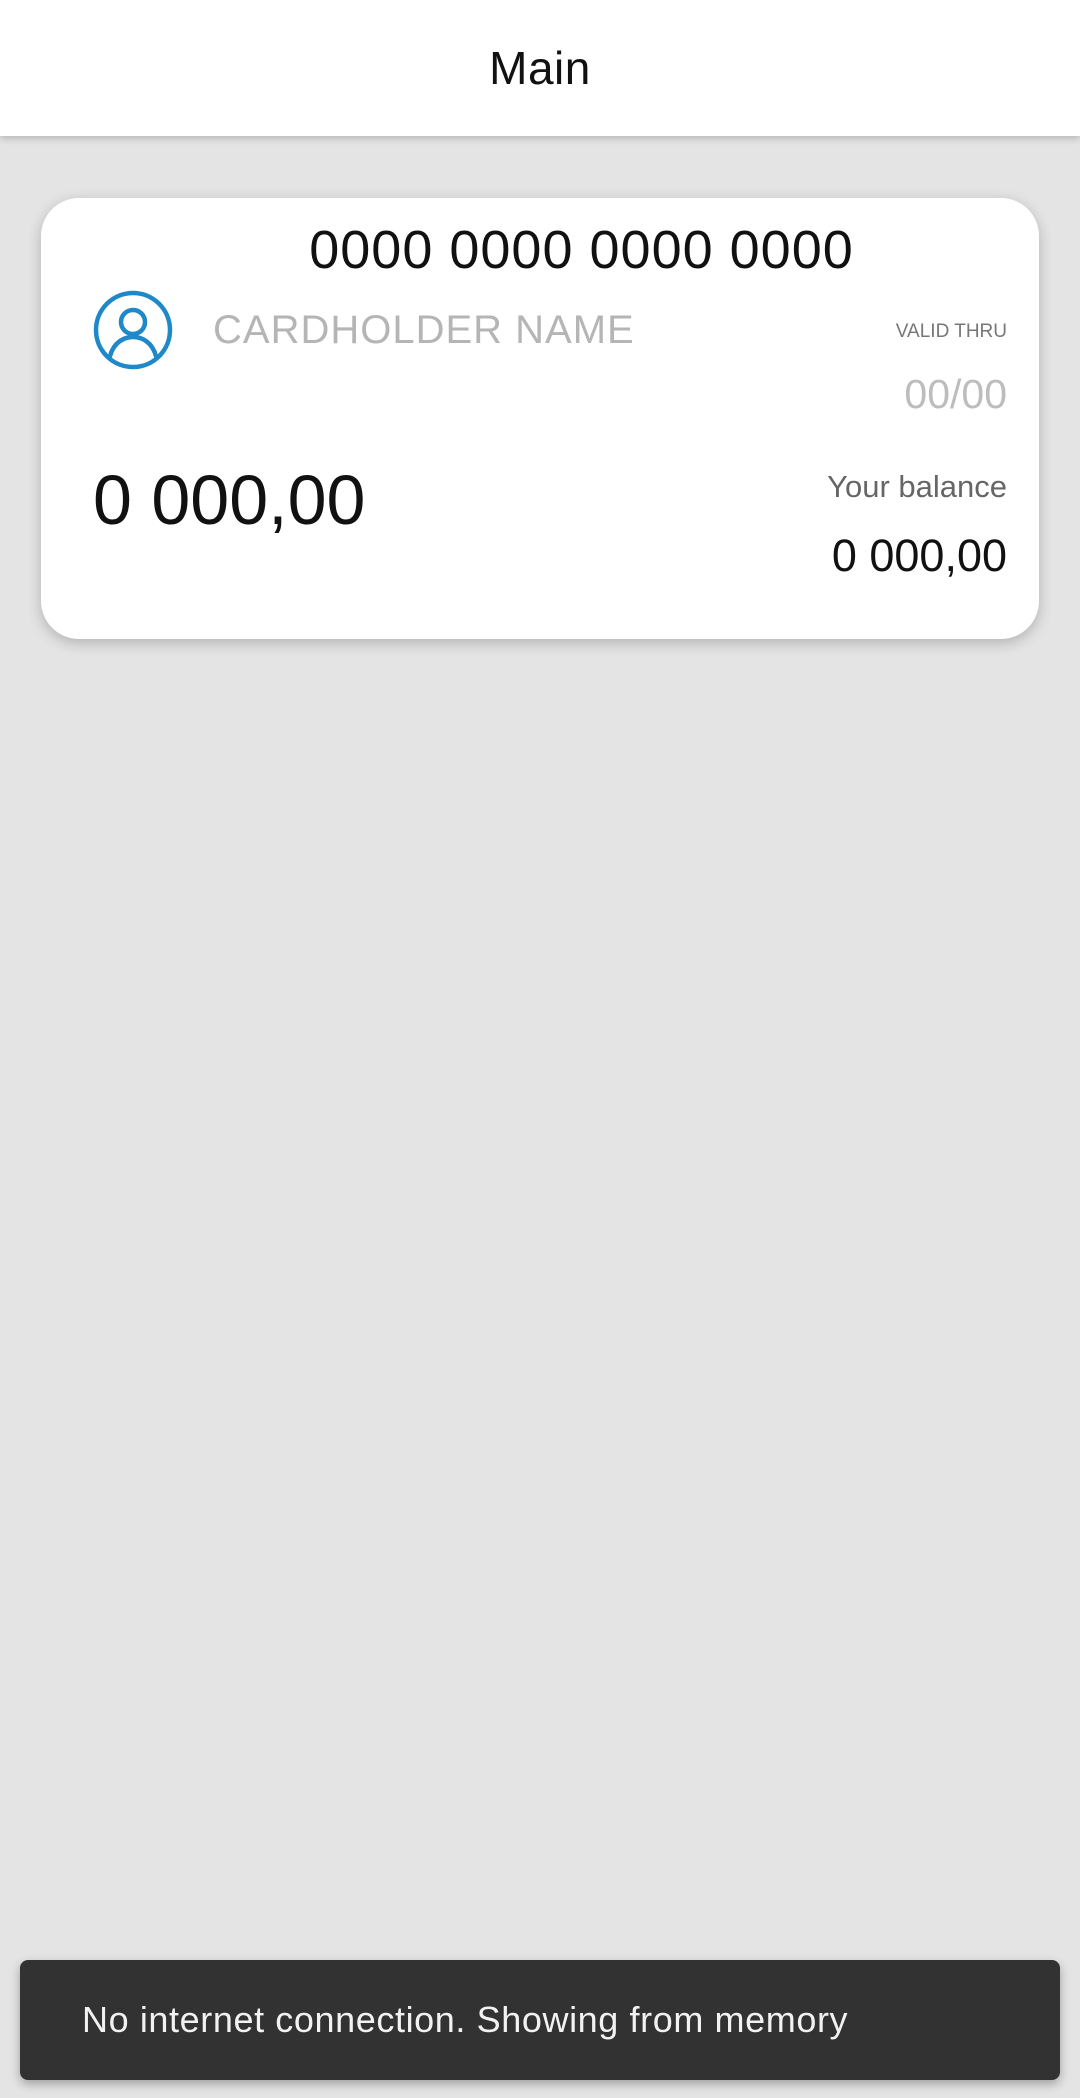 This screenshot has width=1080, height=2098. Describe the element at coordinates (955, 394) in the screenshot. I see `valid-thru-value: 00/00` at that location.